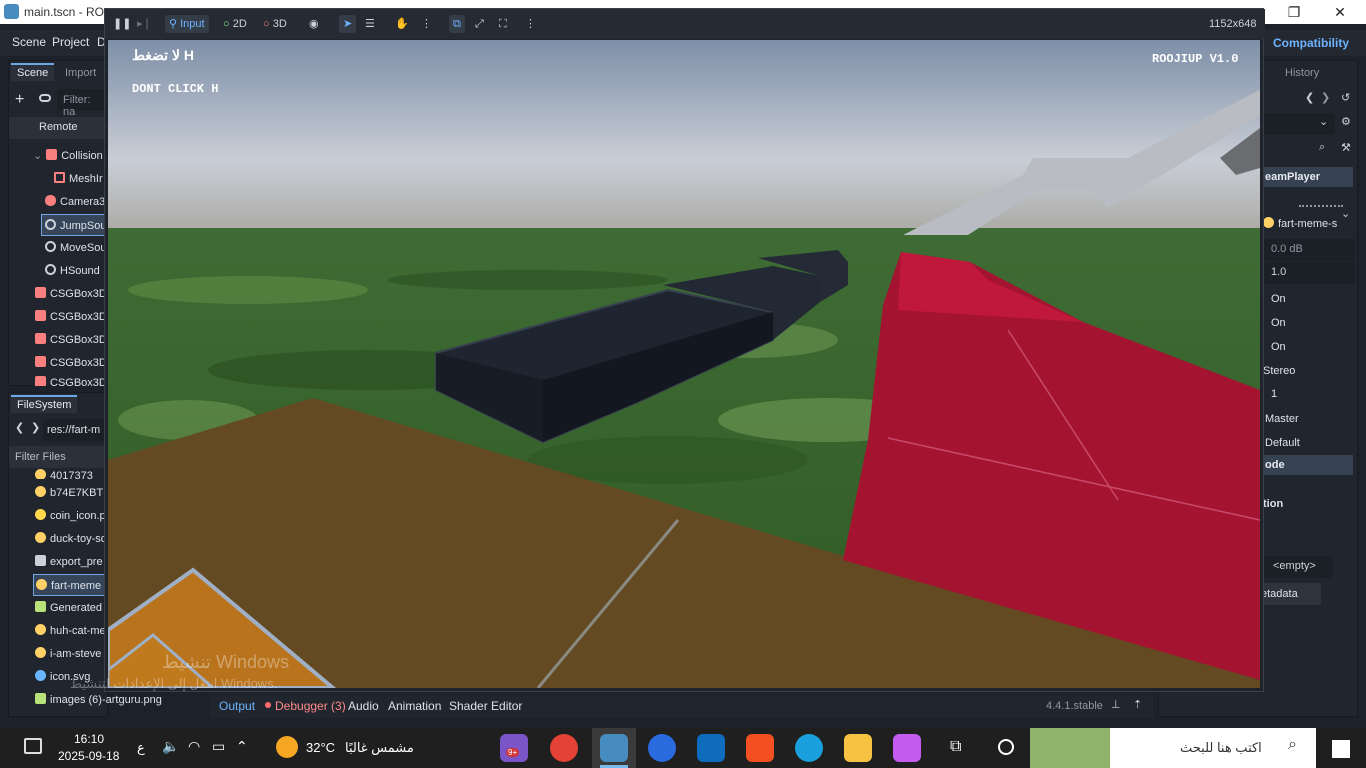  Describe the element at coordinates (71, 585) in the screenshot. I see `file-item-selected: fart-meme` at that location.